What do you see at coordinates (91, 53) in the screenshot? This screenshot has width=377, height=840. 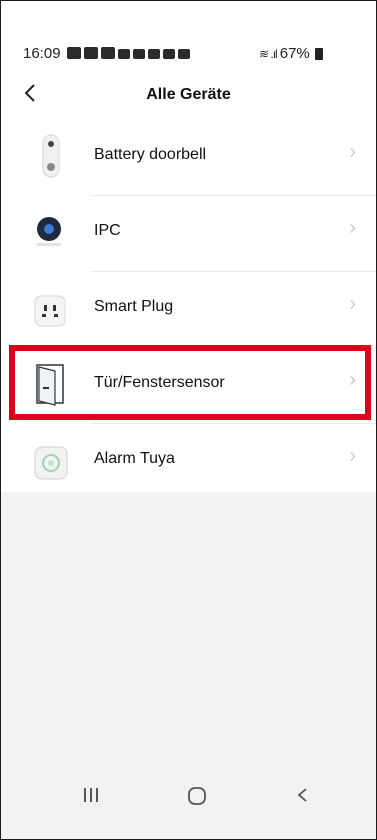 I see `mail-icon` at bounding box center [91, 53].